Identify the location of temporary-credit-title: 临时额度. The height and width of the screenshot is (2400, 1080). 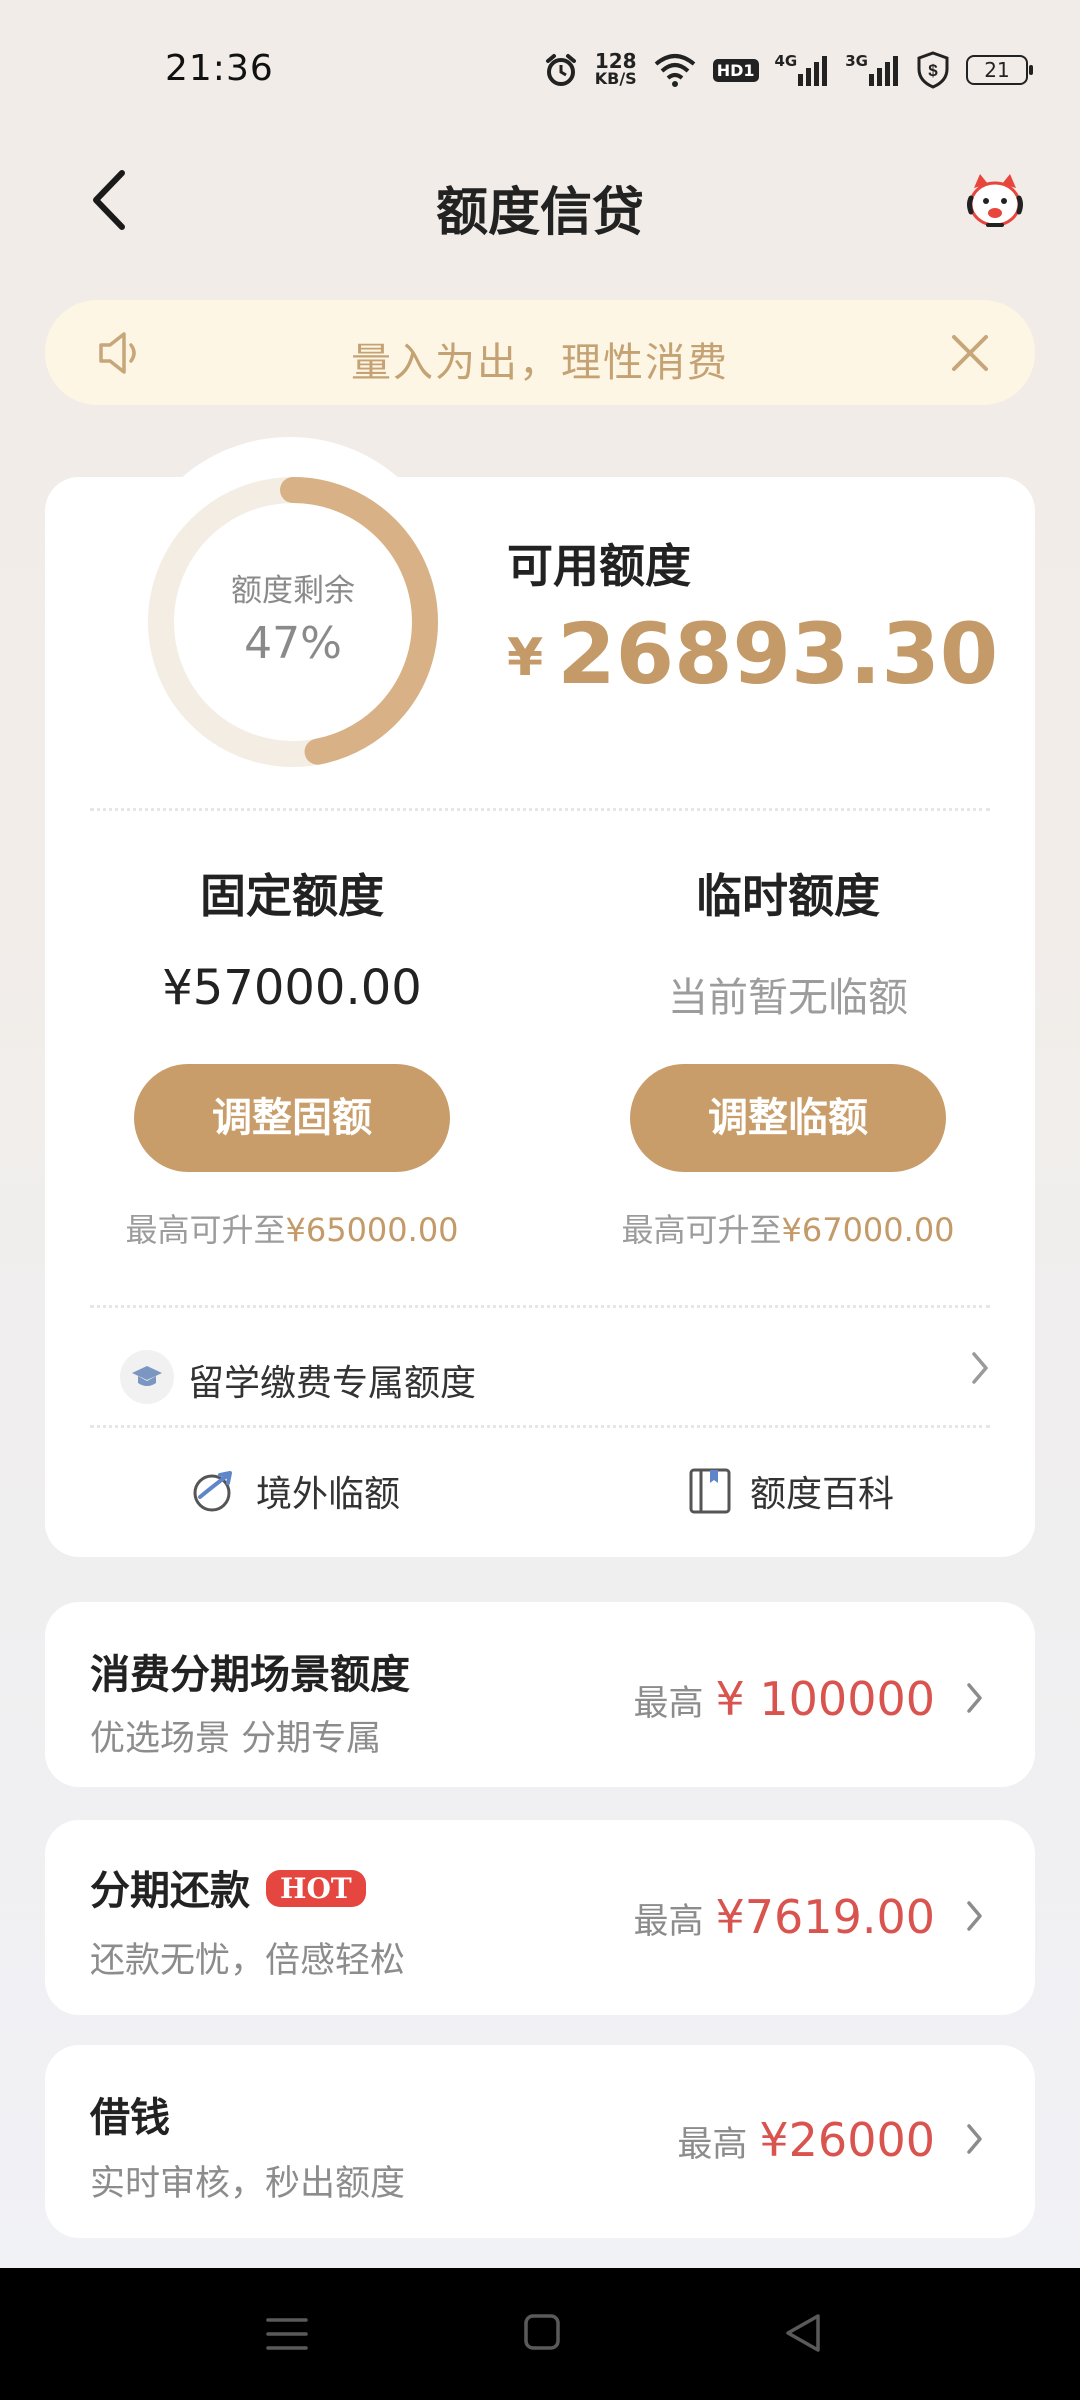
(788, 896).